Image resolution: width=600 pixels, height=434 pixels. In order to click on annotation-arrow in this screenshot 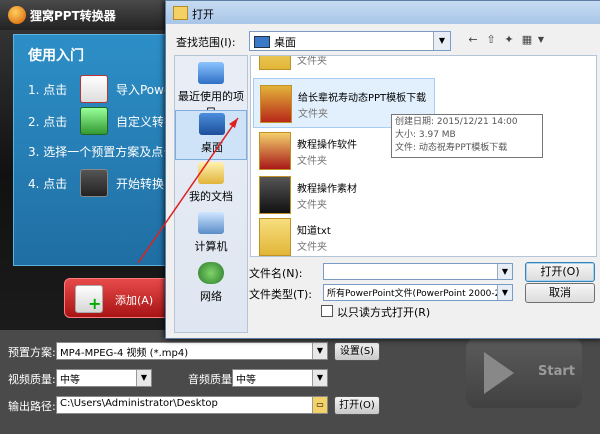, I will do `click(188, 190)`.